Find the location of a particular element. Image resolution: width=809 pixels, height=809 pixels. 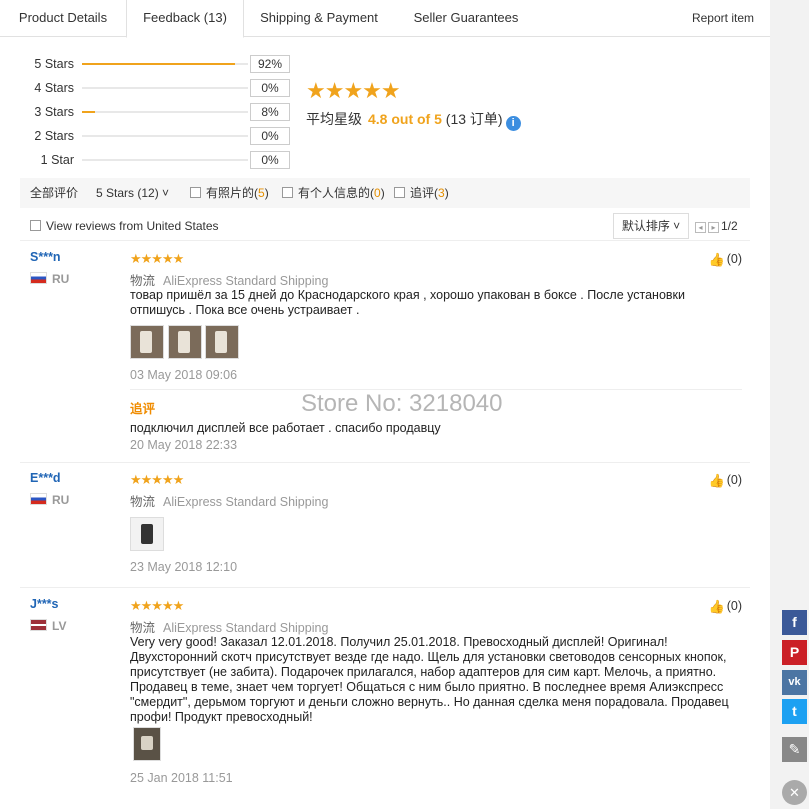

filter-personal-info: 有个人信息的(0) is located at coordinates (333, 193).